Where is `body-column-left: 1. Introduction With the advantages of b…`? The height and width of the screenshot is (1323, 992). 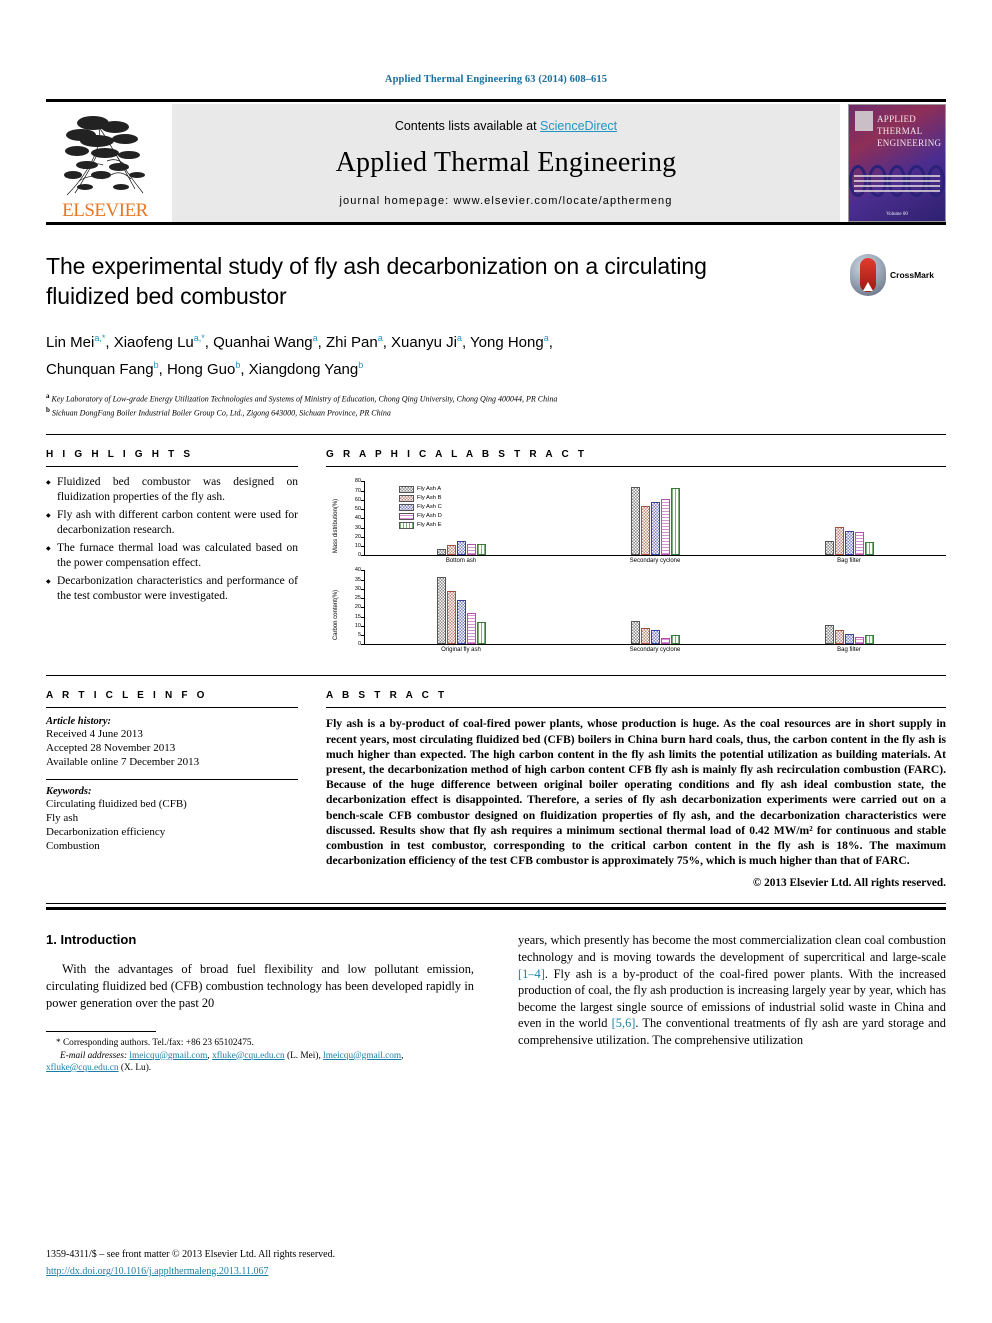
body-column-left: 1. Introduction With the advantages of b… is located at coordinates (271, 1003).